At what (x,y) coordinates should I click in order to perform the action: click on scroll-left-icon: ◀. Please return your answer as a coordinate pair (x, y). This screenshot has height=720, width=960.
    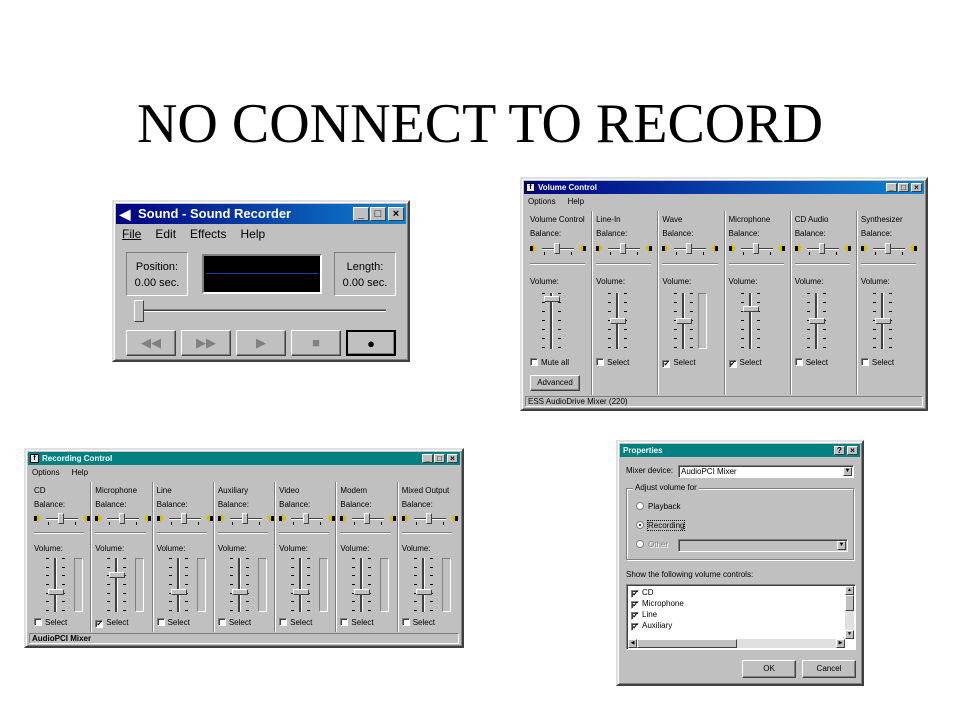
    Looking at the image, I should click on (632, 643).